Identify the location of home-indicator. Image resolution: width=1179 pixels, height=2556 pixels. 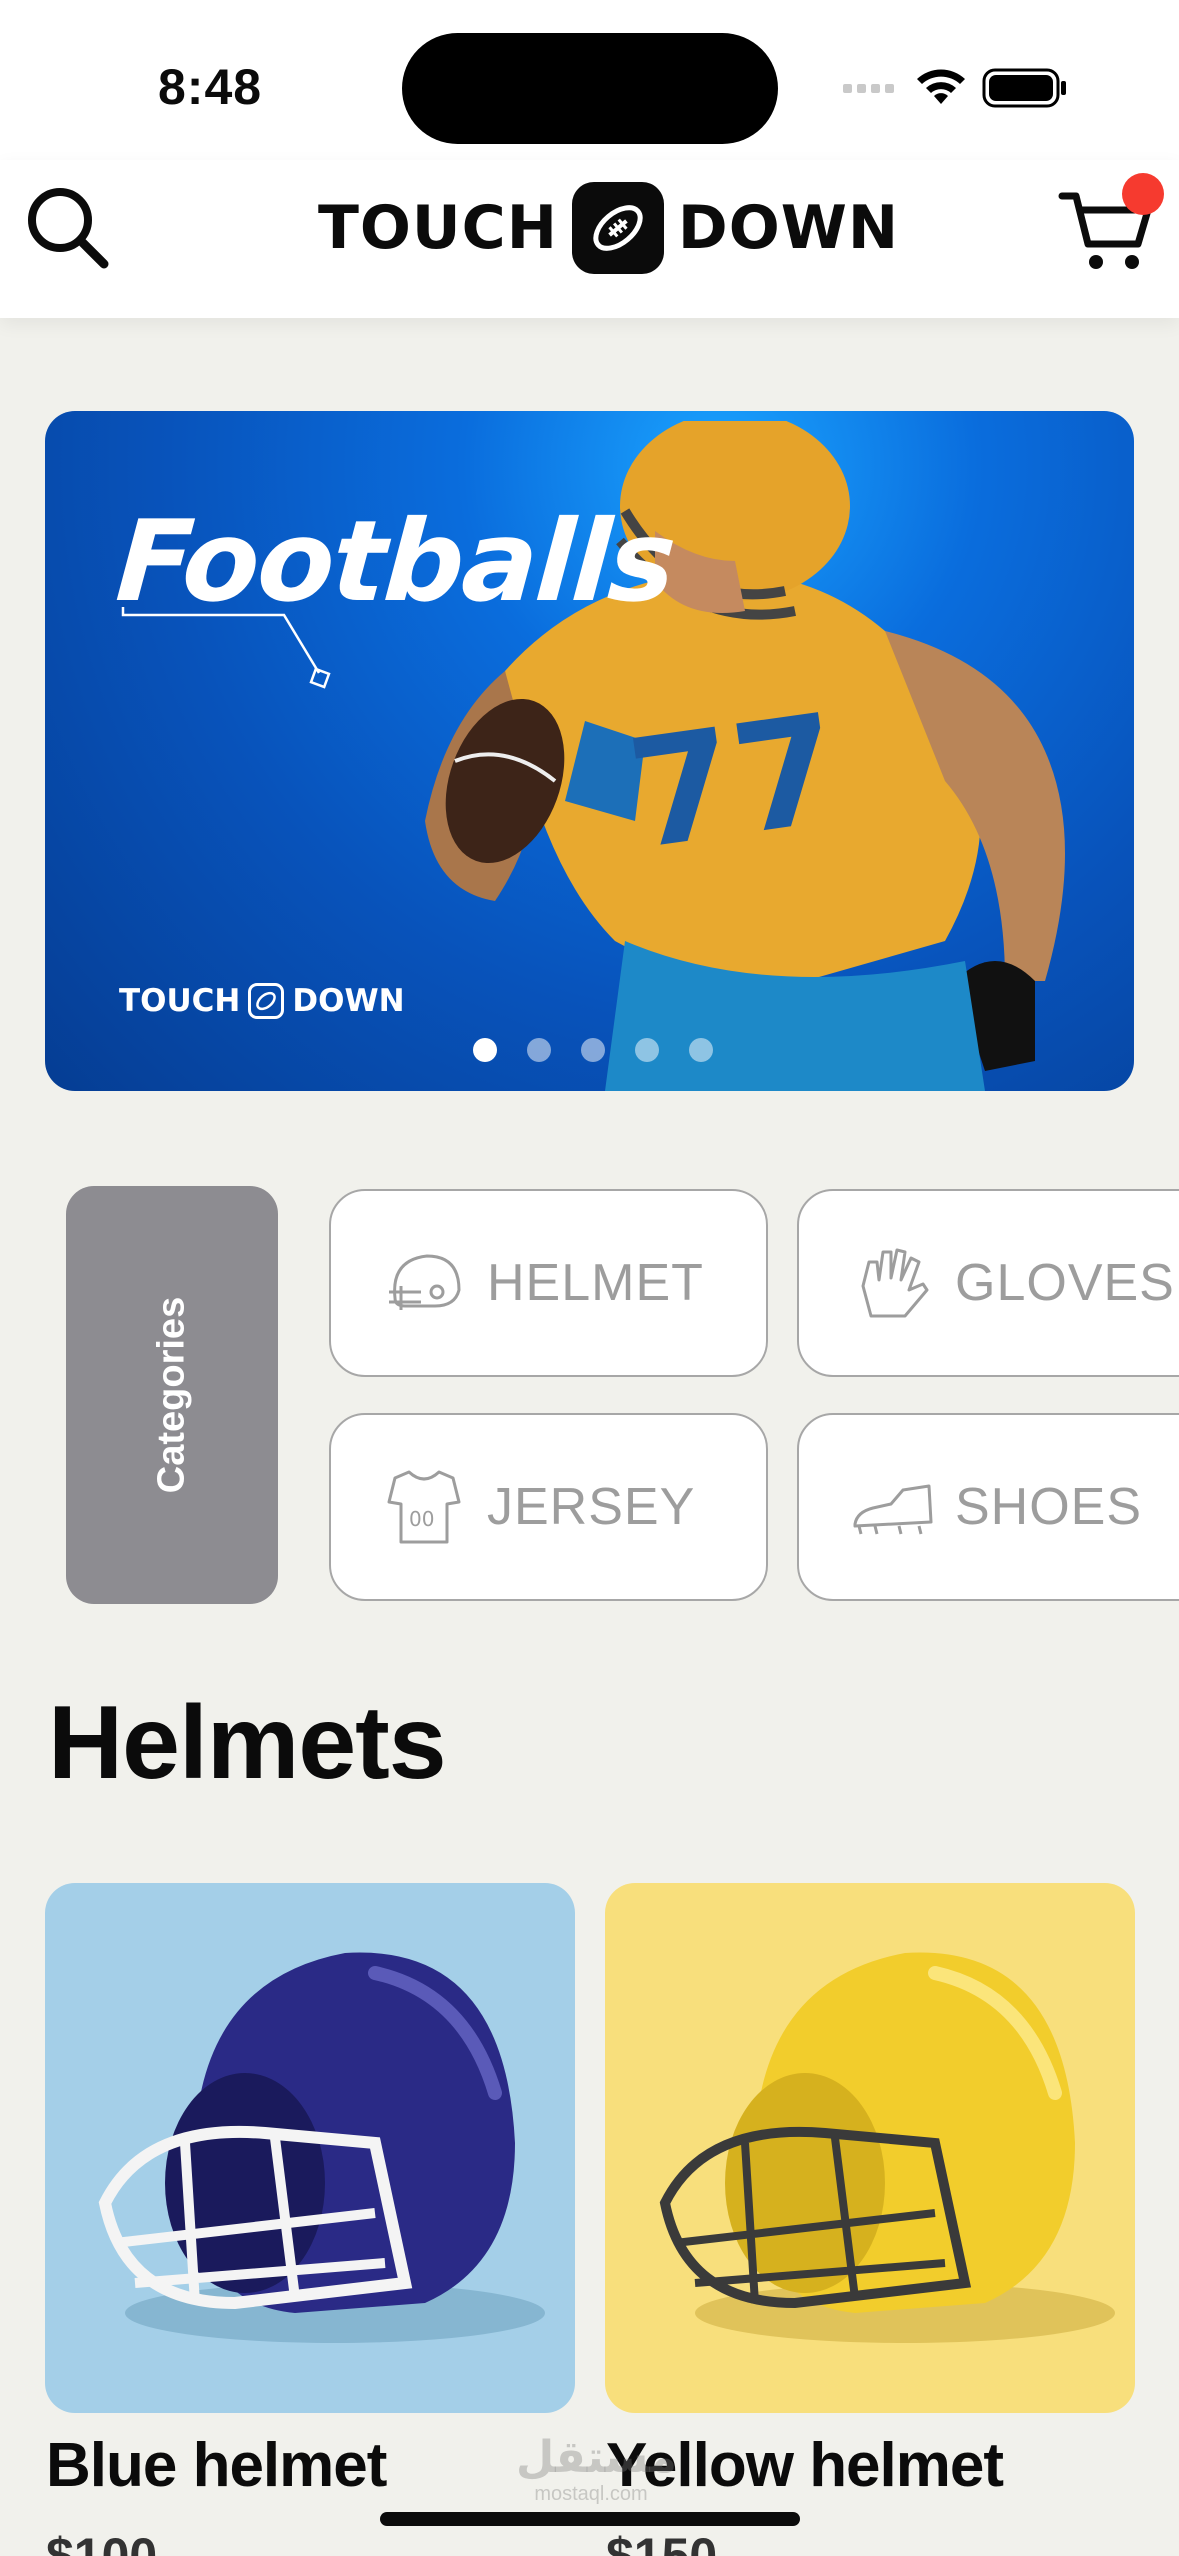
(590, 2519).